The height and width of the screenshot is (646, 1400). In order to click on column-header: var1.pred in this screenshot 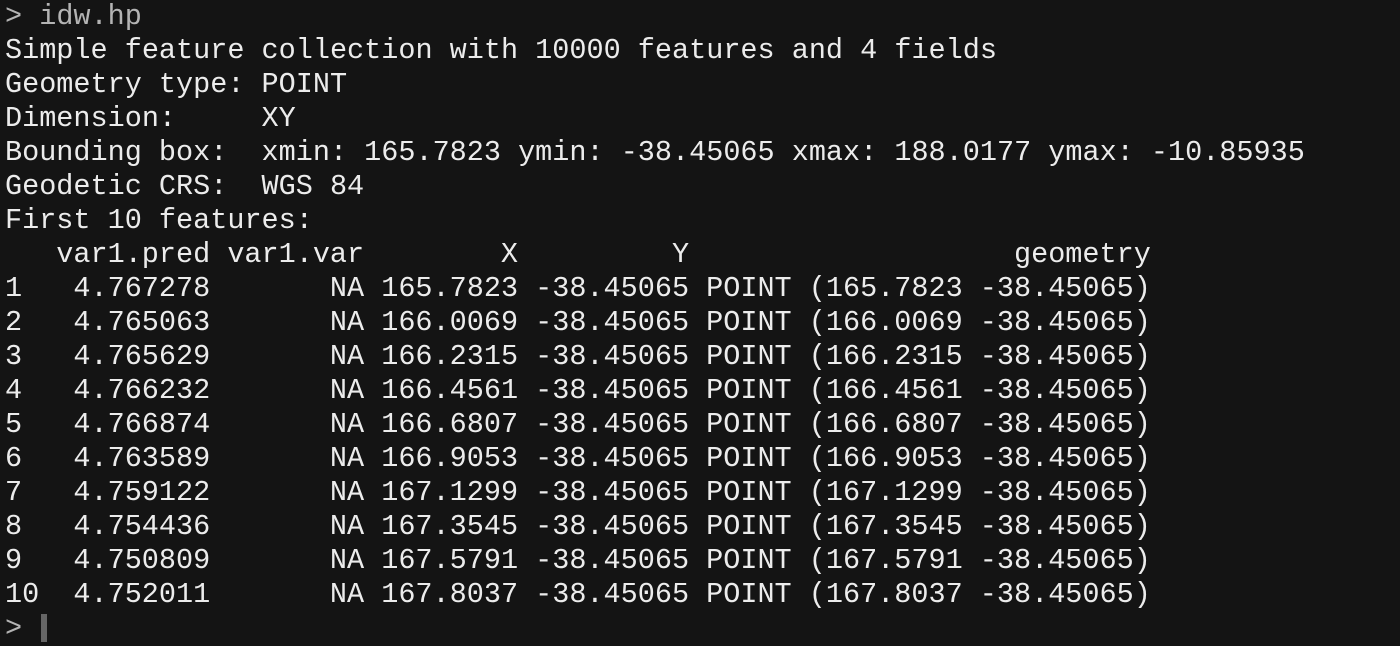, I will do `click(133, 254)`.